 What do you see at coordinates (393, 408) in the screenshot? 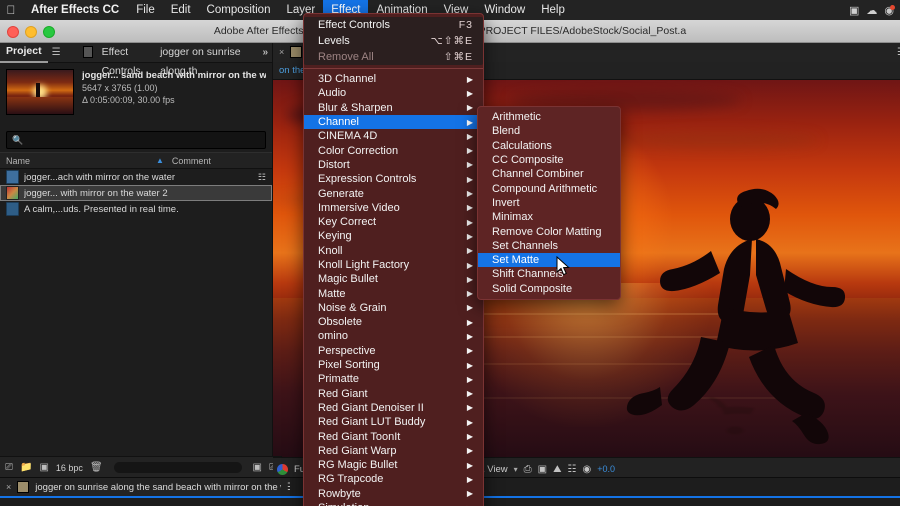
I see `menu-item-red-giant-denoiser-ii: Red Giant Denoiser II ▶` at bounding box center [393, 408].